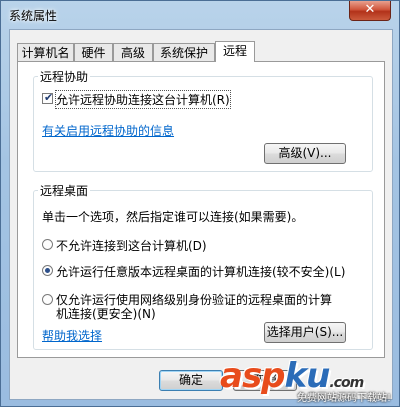 The width and height of the screenshot is (400, 407). Describe the element at coordinates (191, 380) in the screenshot. I see `ok-button: 确定` at that location.